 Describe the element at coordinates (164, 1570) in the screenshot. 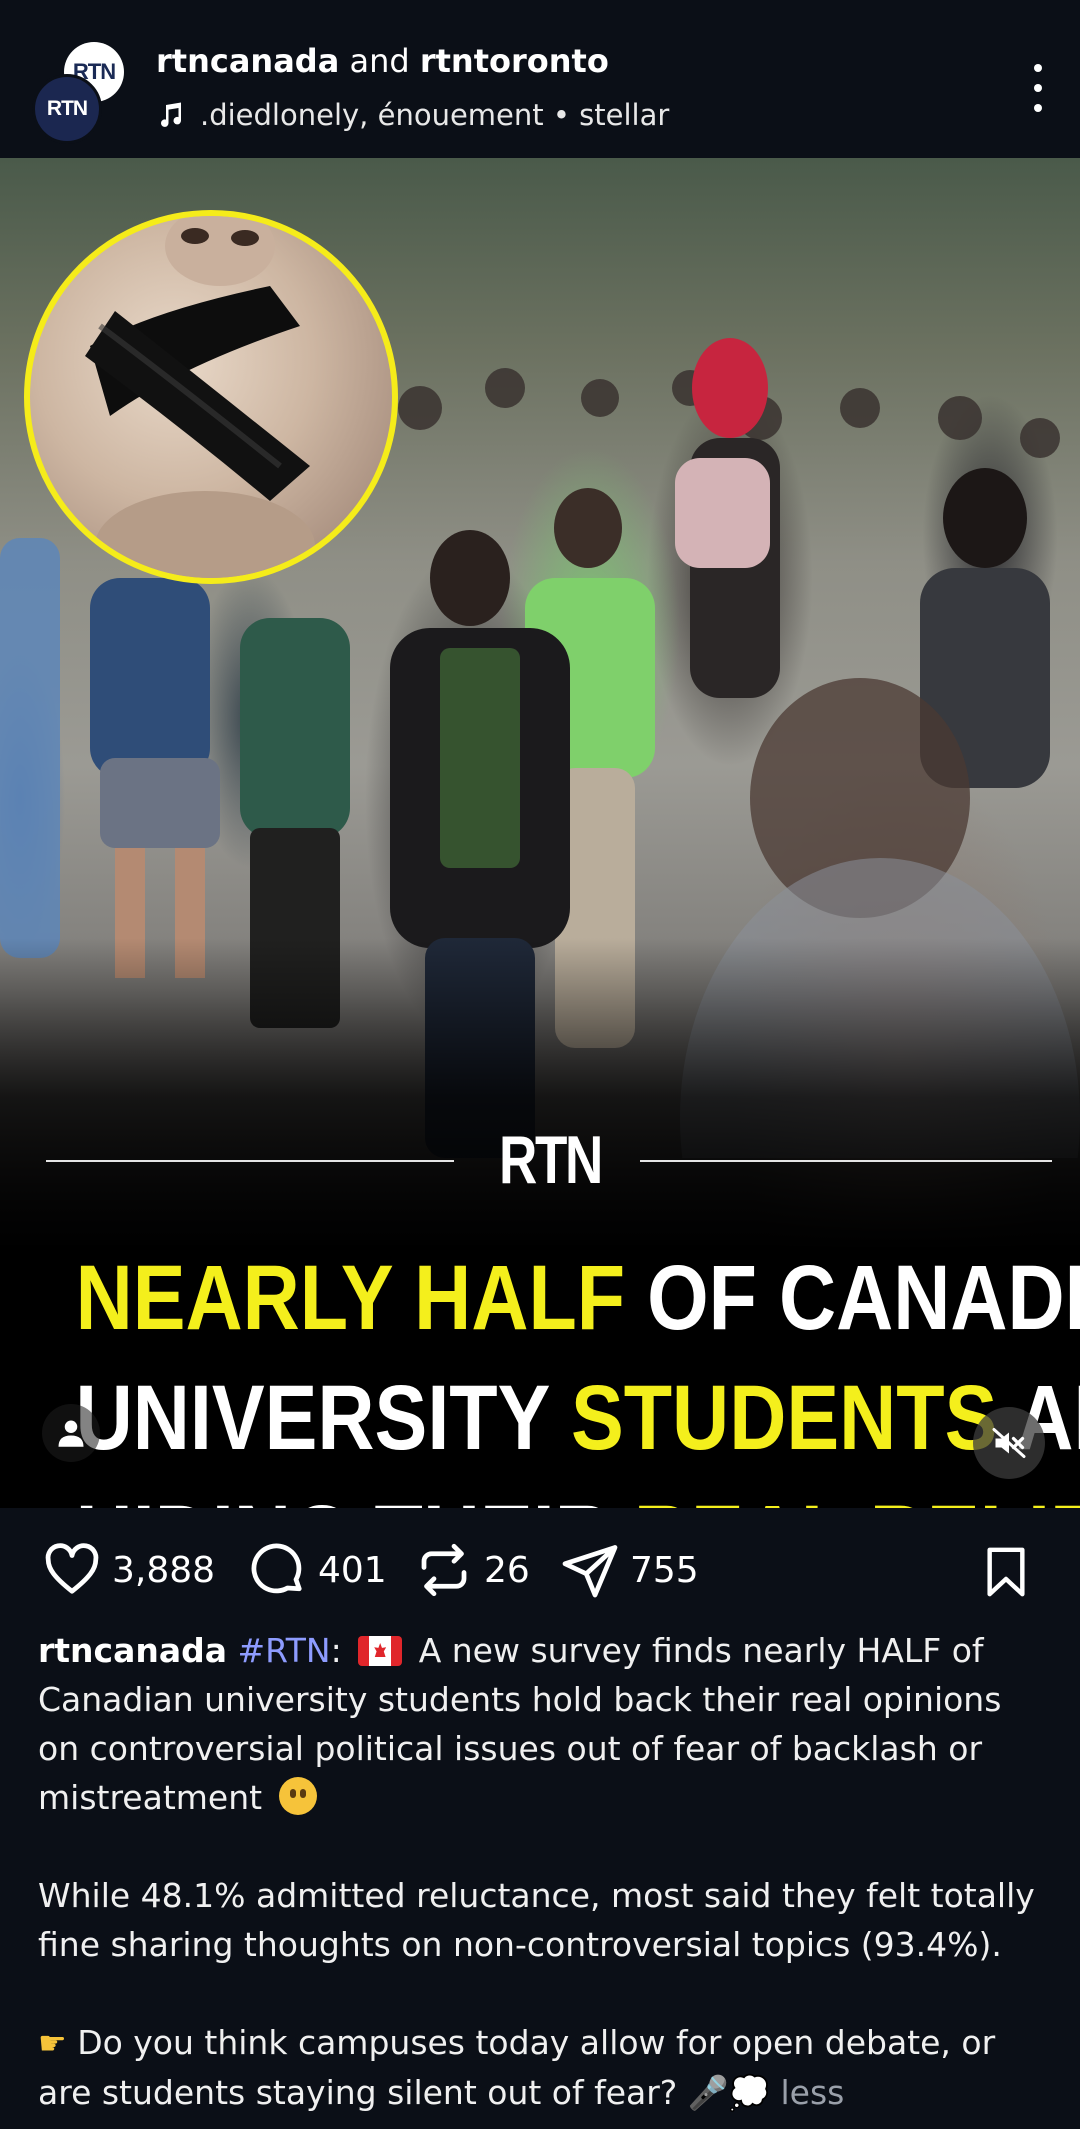

I see `like-count: 3,888` at that location.